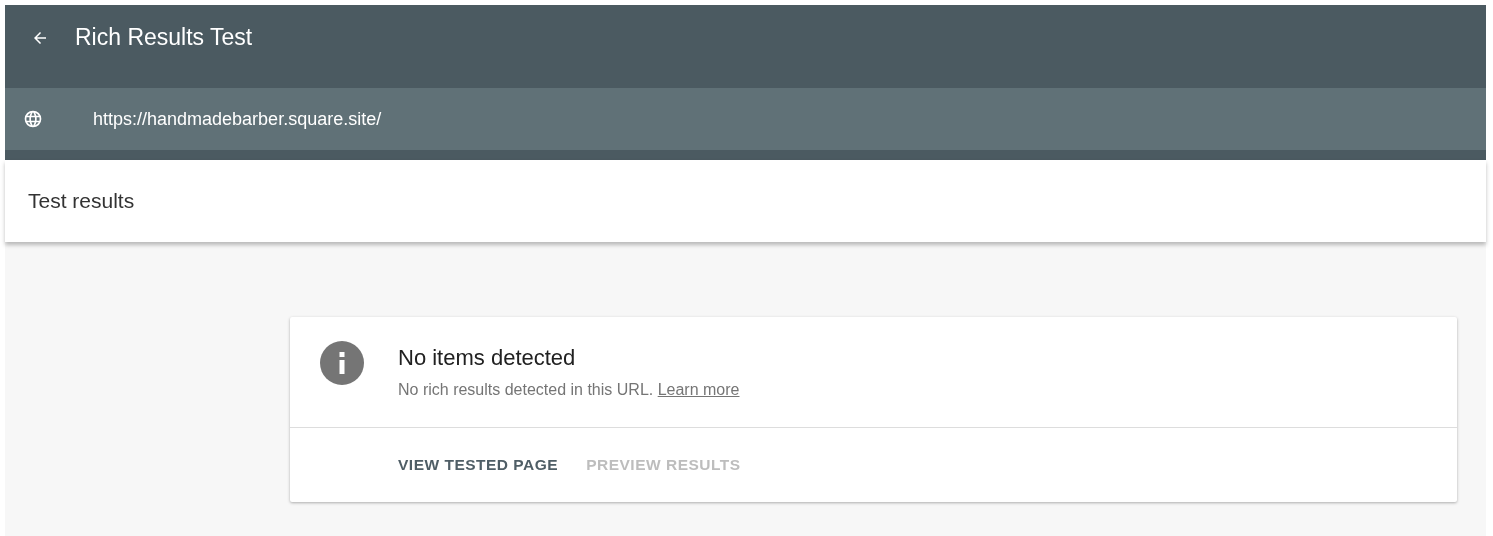  I want to click on section-title: Test results, so click(81, 201).